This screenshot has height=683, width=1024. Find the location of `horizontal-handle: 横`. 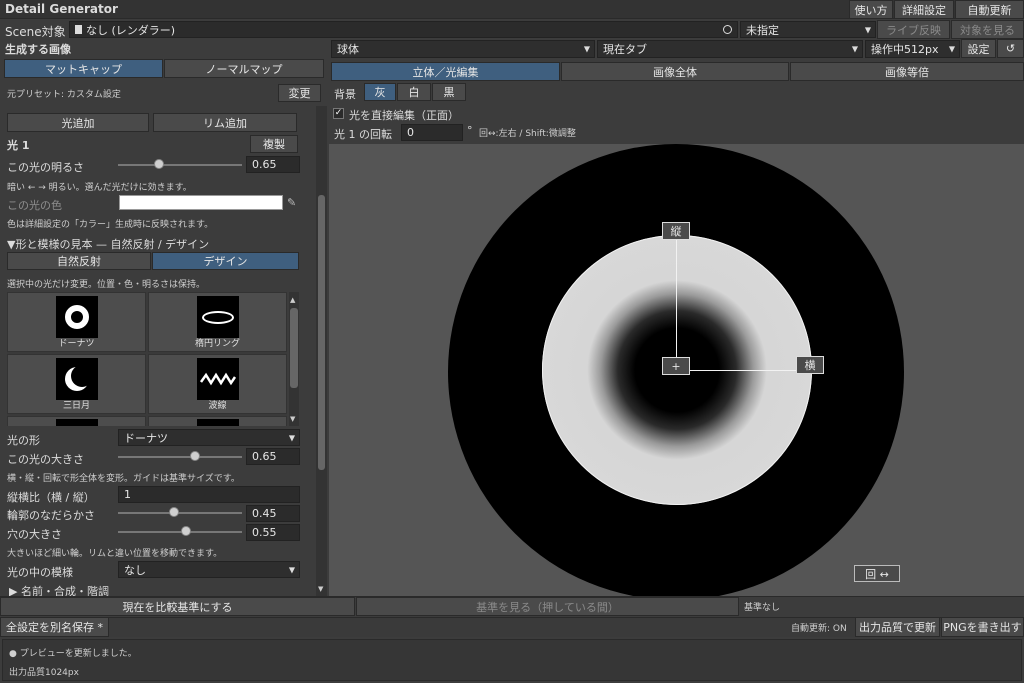

horizontal-handle: 横 is located at coordinates (810, 365).